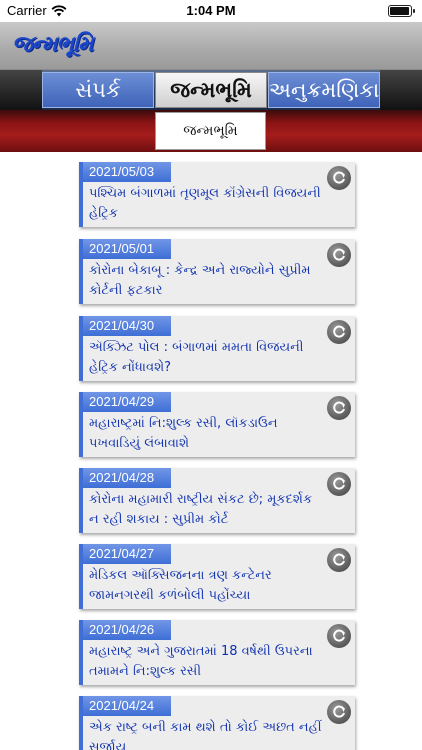  Describe the element at coordinates (211, 46) in the screenshot. I see `app-header: જન્મભૂમિ` at that location.